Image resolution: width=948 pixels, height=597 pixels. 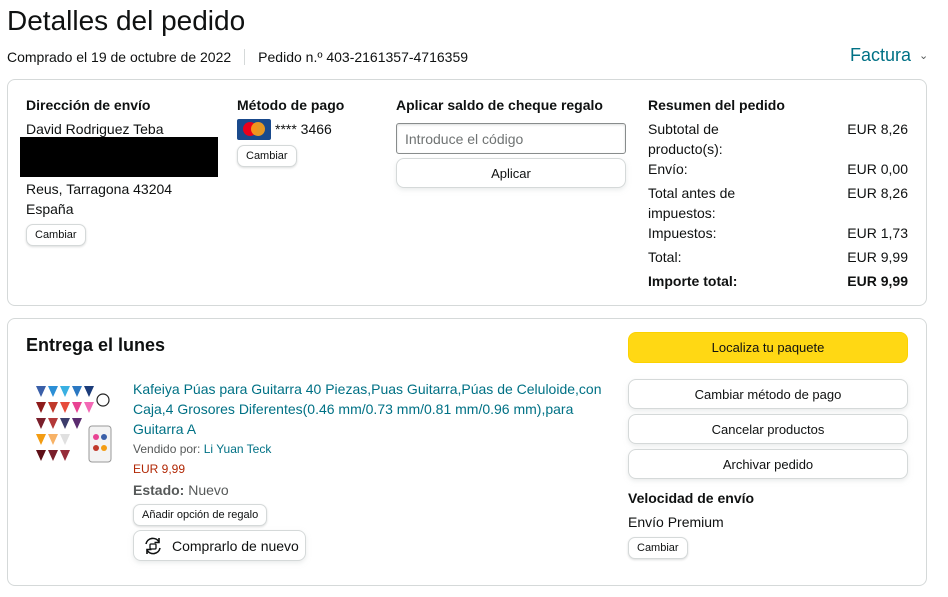 What do you see at coordinates (119, 157) in the screenshot?
I see `redacted-address` at bounding box center [119, 157].